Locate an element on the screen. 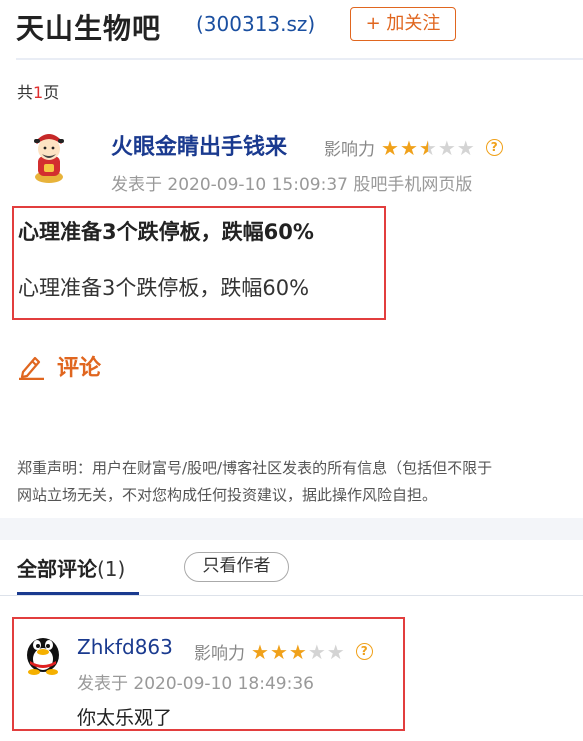  tab-all-comments-label: 全部评论 is located at coordinates (57, 569).